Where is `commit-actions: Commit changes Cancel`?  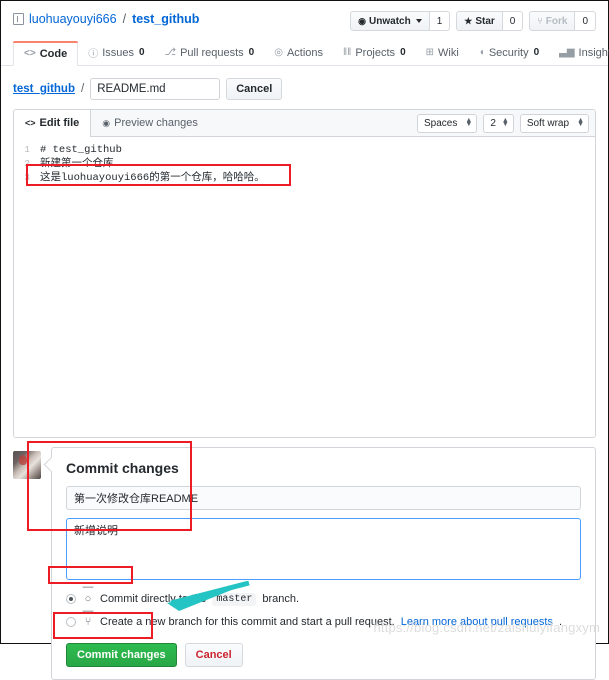 commit-actions: Commit changes Cancel is located at coordinates (323, 655).